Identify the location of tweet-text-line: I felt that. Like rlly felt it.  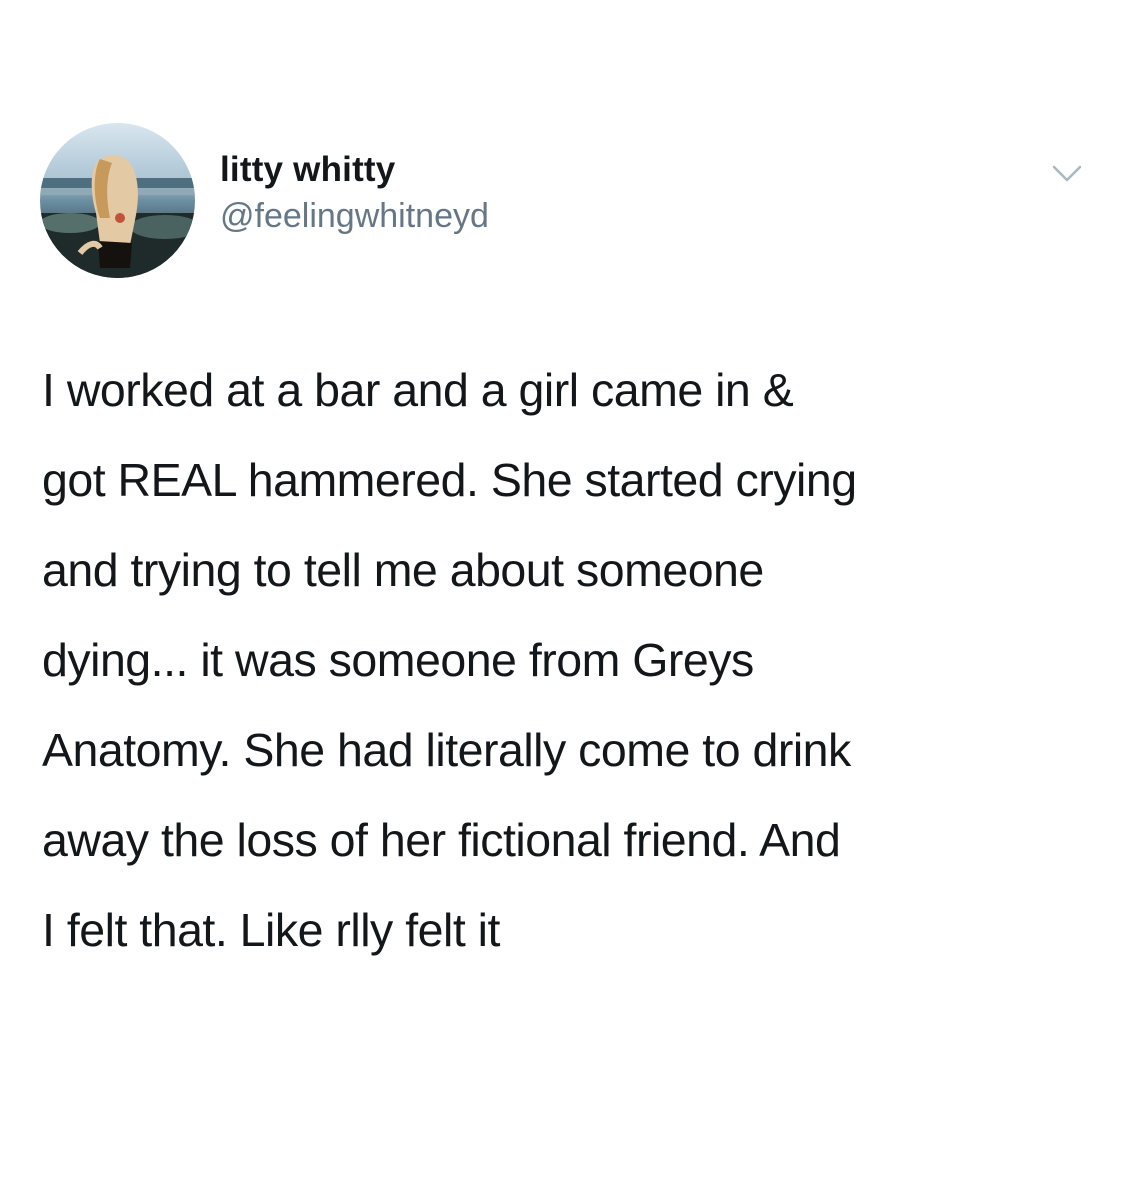
(271, 930).